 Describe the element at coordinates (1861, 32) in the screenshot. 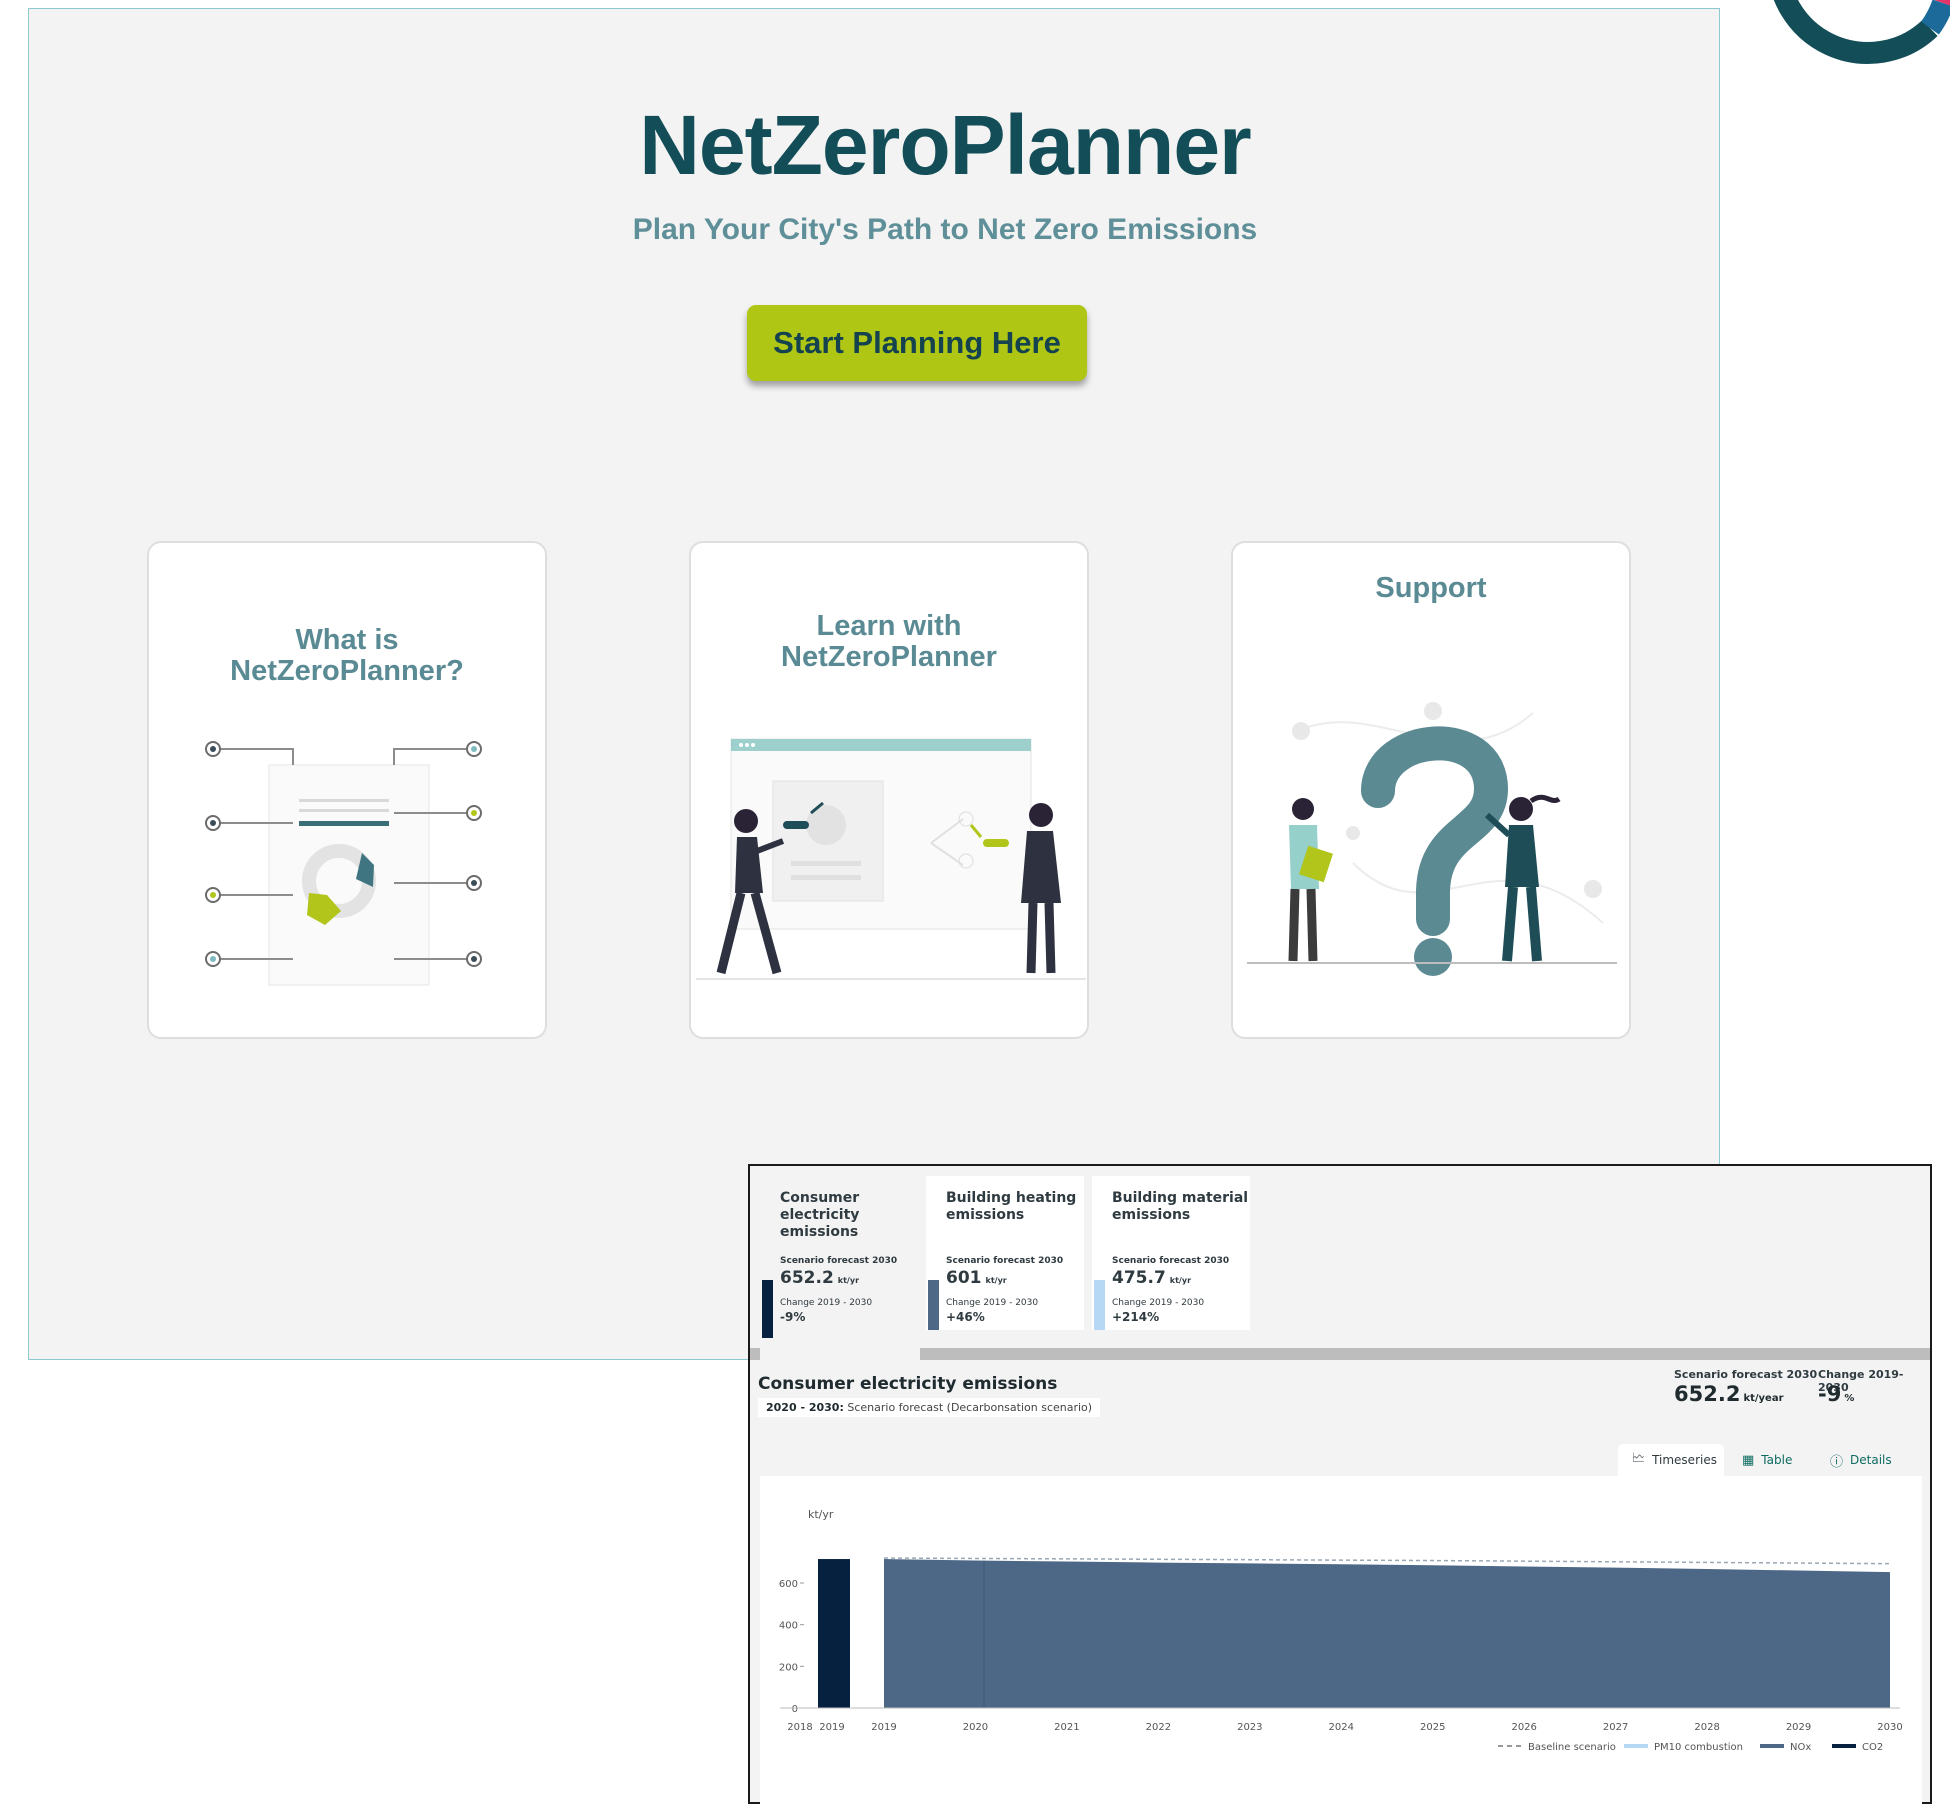

I see `brand-logo` at that location.